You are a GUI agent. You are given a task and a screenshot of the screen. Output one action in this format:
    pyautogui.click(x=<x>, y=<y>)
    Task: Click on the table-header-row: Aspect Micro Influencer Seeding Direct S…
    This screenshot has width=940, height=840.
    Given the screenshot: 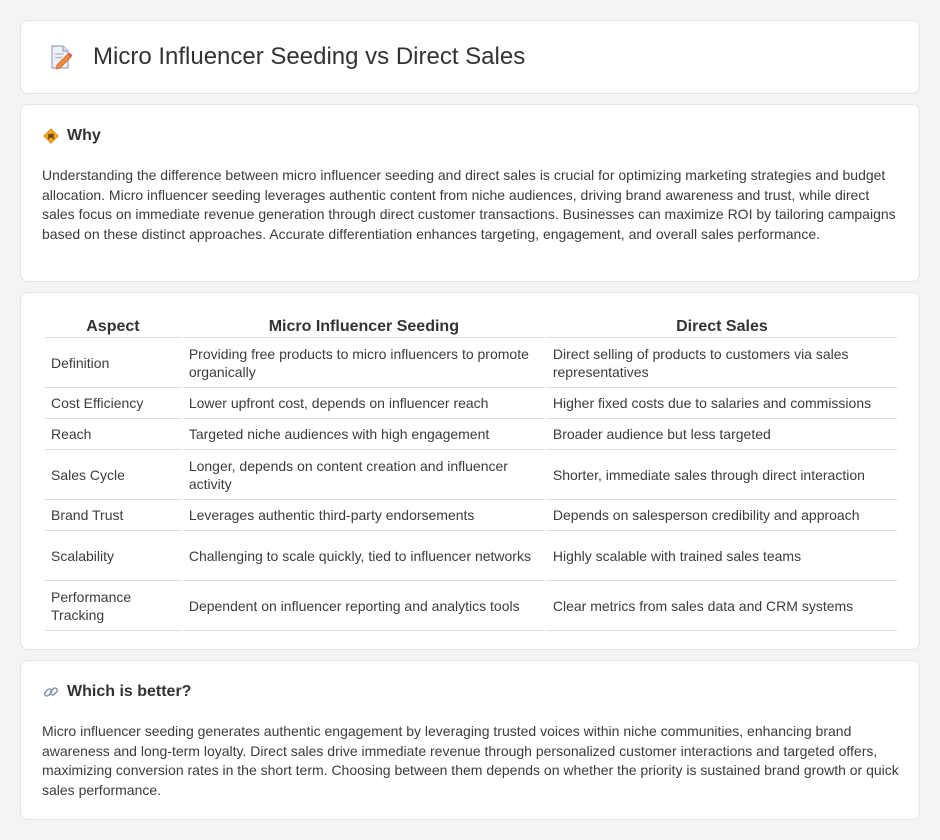 What is the action you would take?
    pyautogui.click(x=471, y=326)
    